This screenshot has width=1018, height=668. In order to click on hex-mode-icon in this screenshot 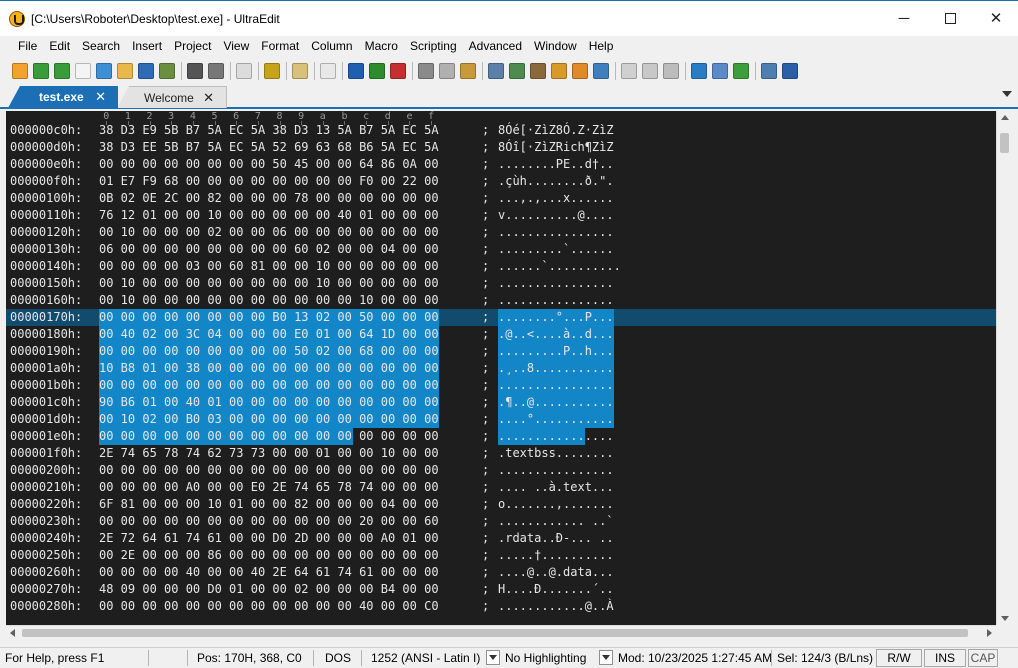, I will do `click(272, 71)`.